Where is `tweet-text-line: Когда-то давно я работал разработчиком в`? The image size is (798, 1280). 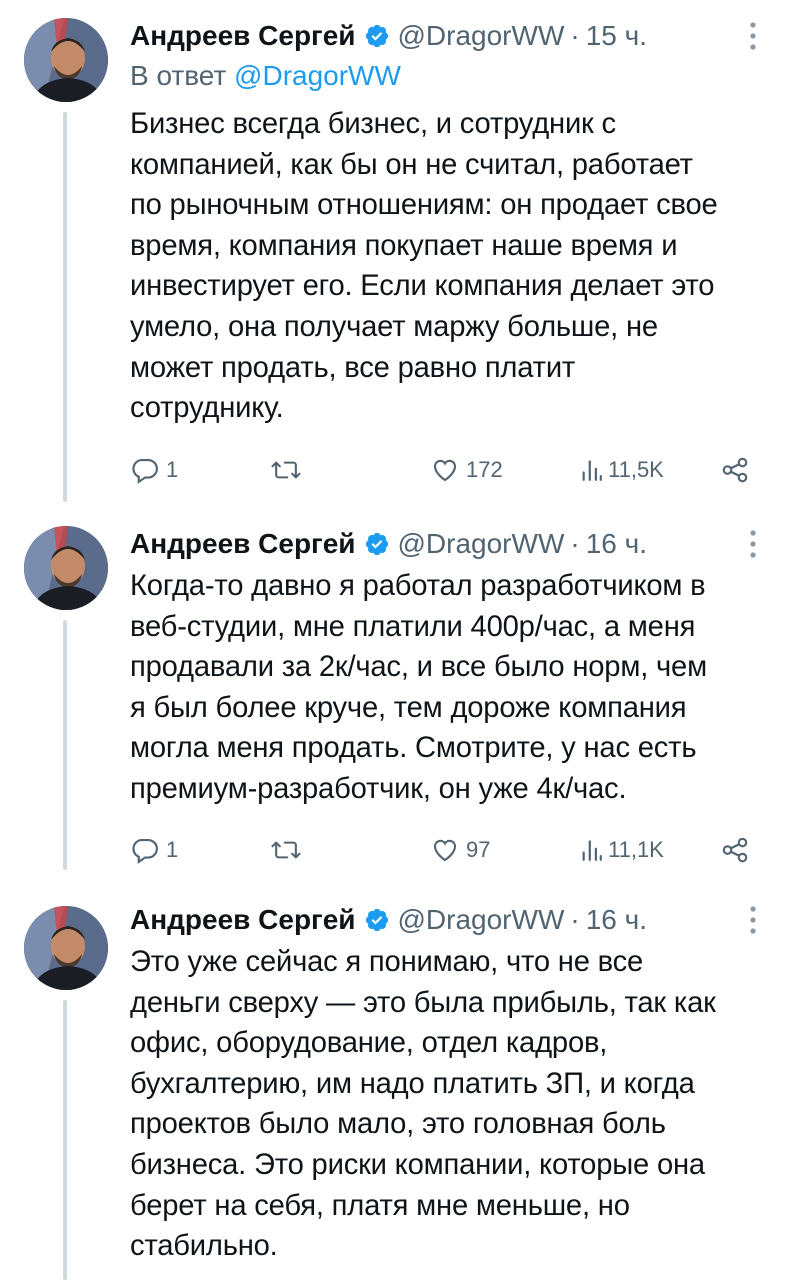
tweet-text-line: Когда-то давно я работал разработчиком в is located at coordinates (418, 586).